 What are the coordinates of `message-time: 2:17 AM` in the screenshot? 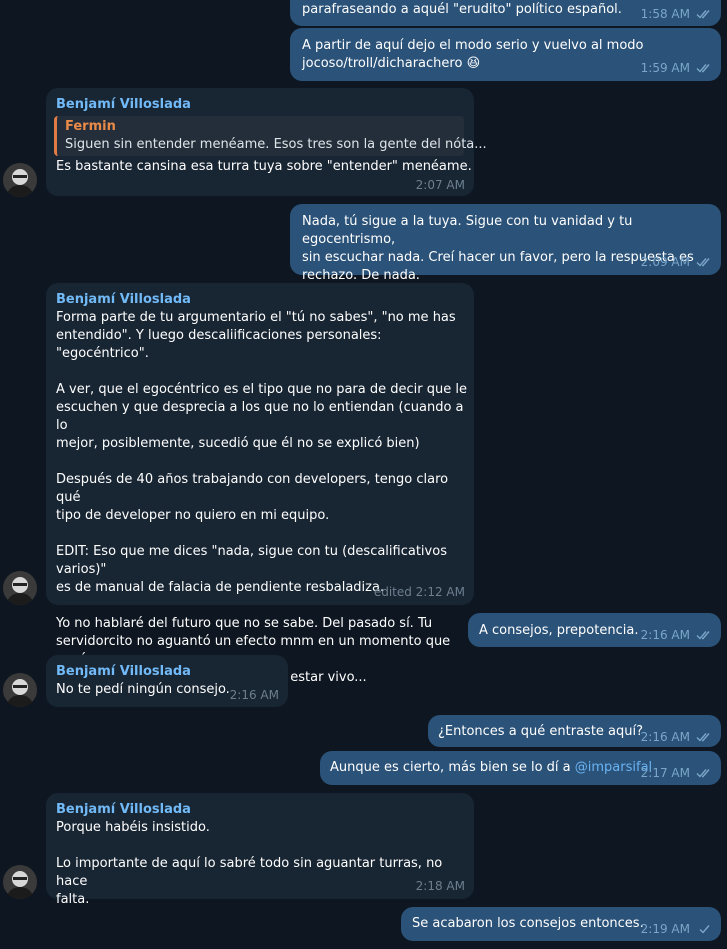 It's located at (665, 773).